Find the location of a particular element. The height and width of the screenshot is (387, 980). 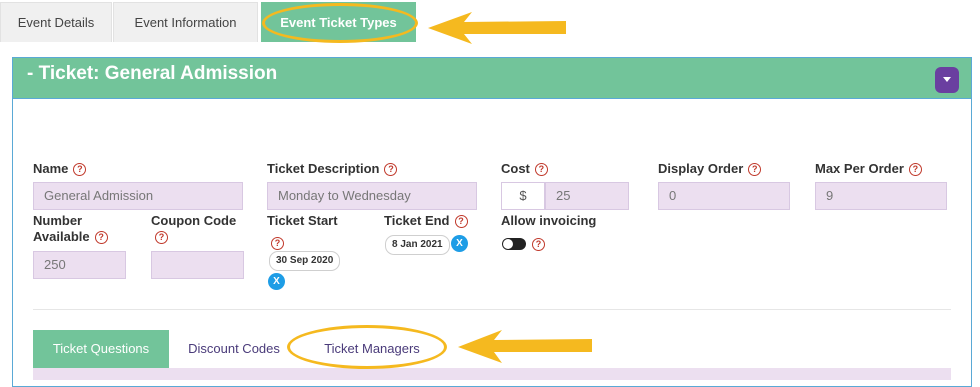

ticket-start-date: 30 Sep 2020 is located at coordinates (305, 261).